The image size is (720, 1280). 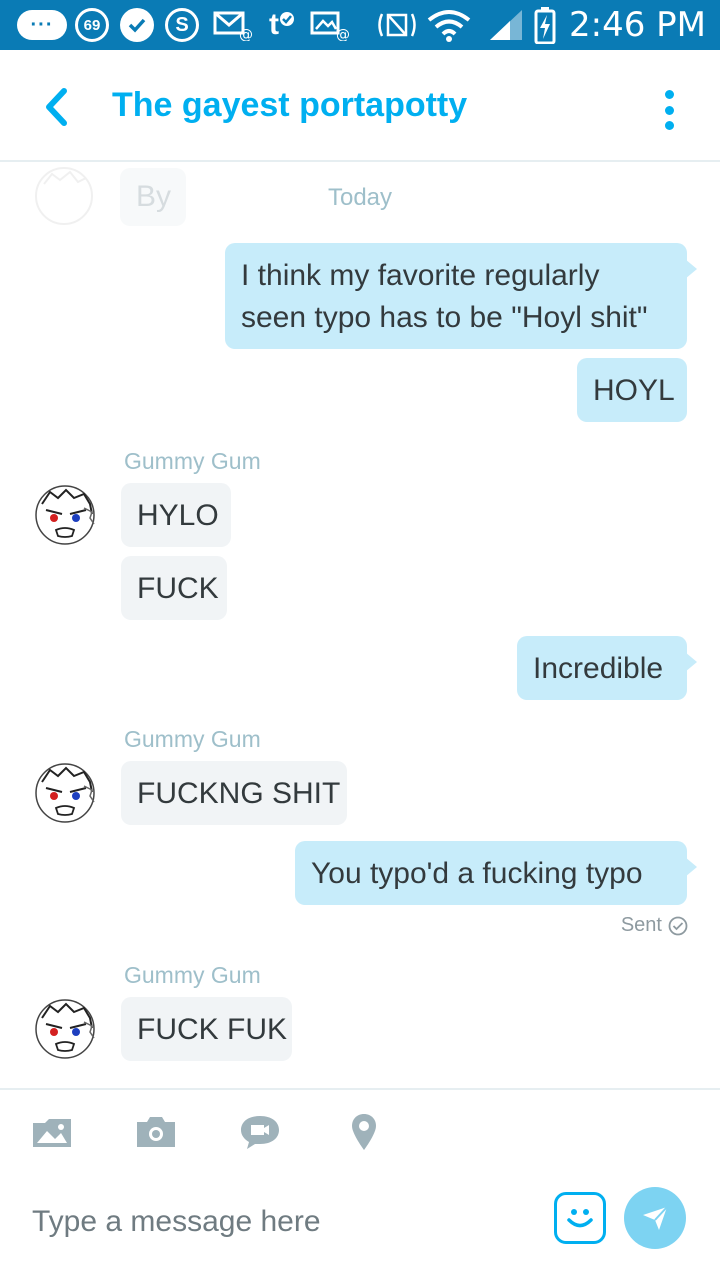 What do you see at coordinates (233, 25) in the screenshot?
I see `mail-icon: @` at bounding box center [233, 25].